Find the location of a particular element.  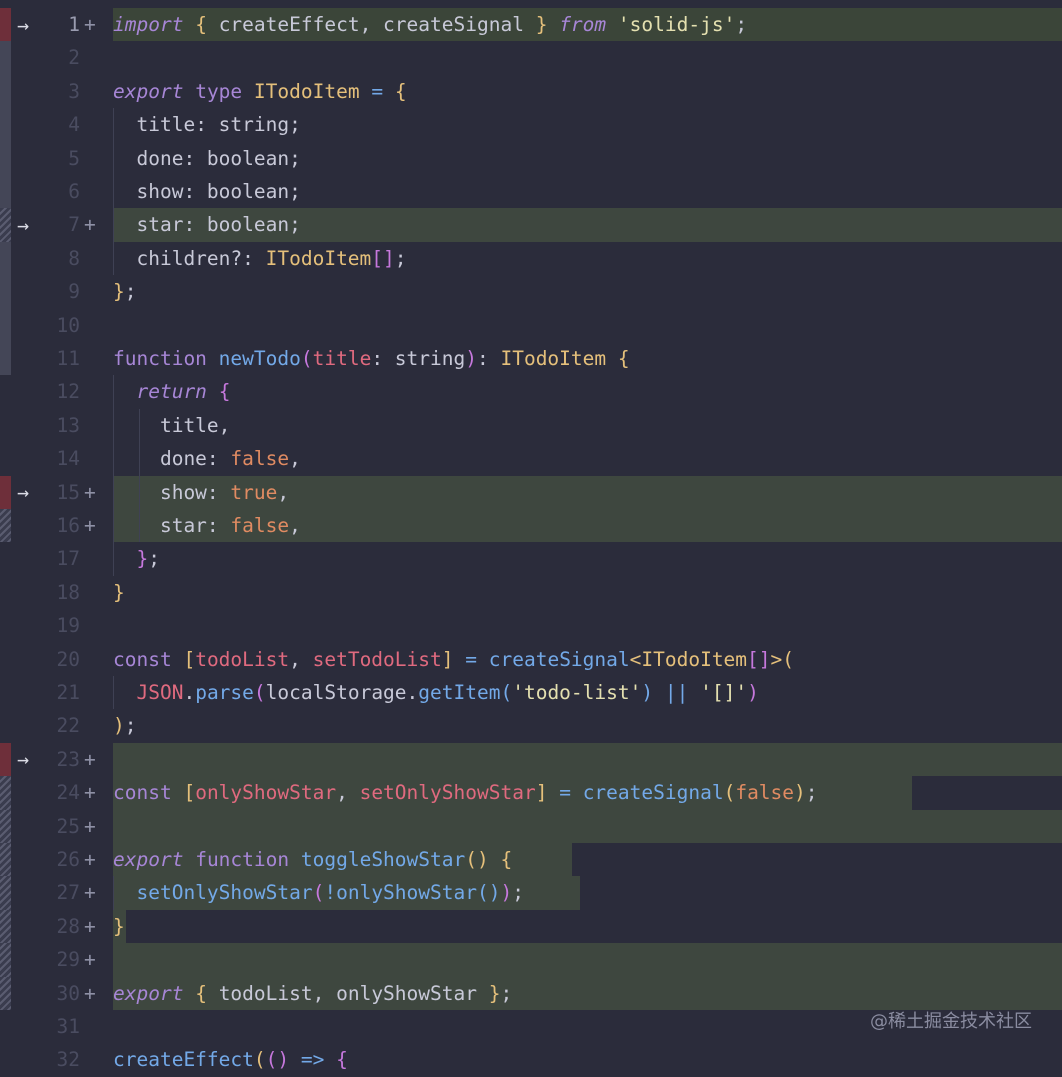

code-line: 25 + is located at coordinates (531, 826).